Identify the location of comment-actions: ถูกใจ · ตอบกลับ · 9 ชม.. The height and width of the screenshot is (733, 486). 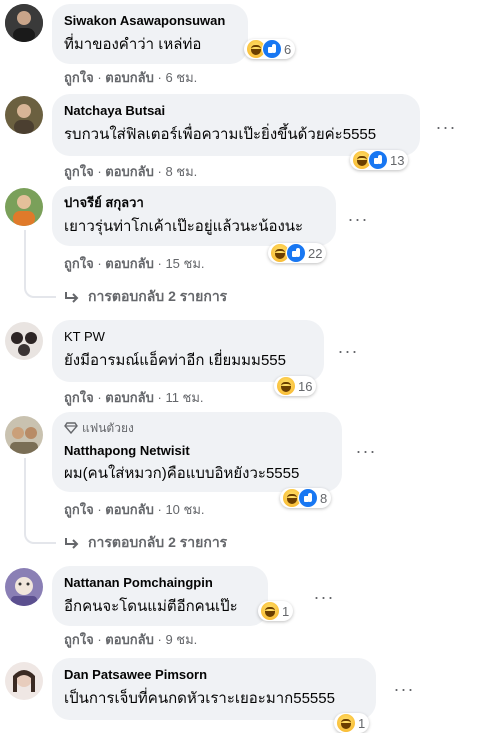
(131, 639).